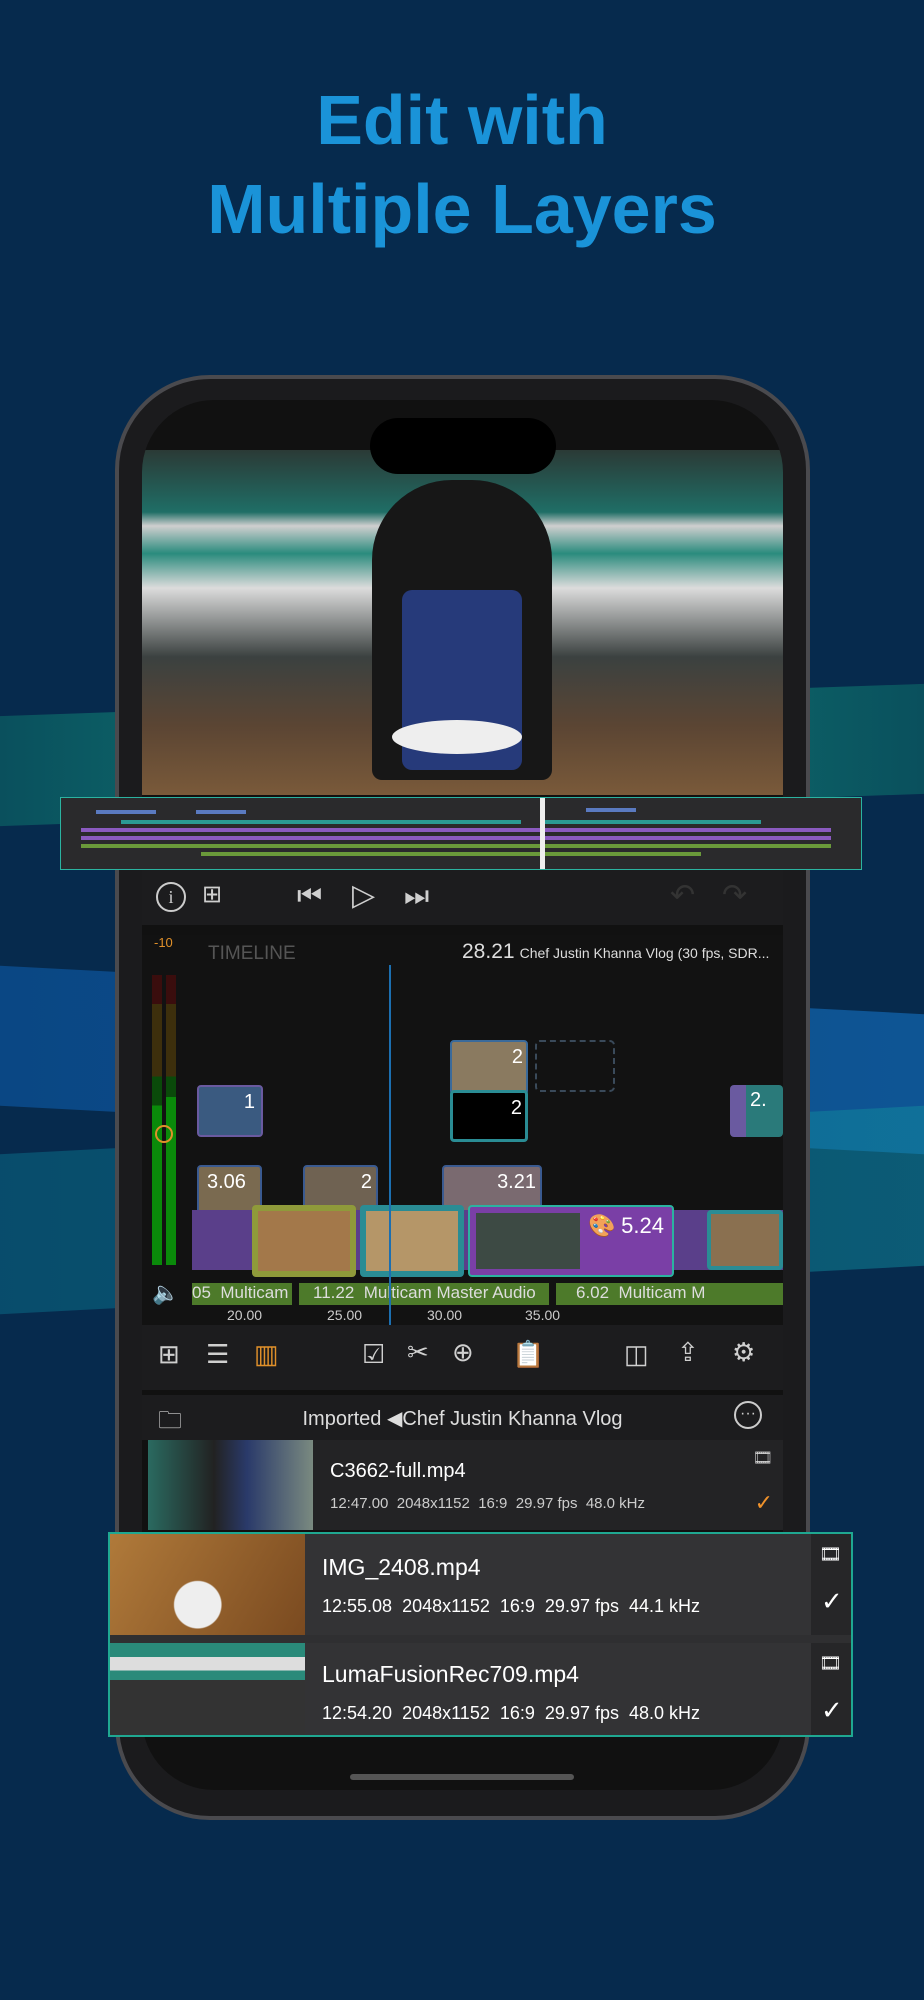  What do you see at coordinates (390, 1145) in the screenshot?
I see `playhead` at bounding box center [390, 1145].